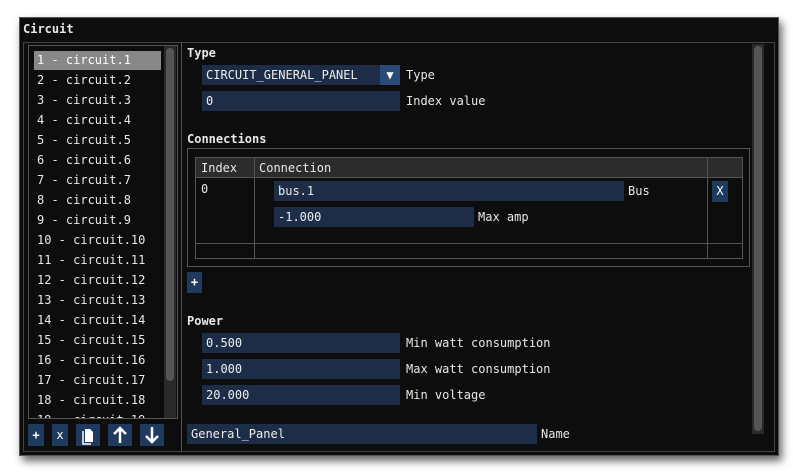 This screenshot has height=474, width=793. I want to click on remove-circuit-button: x, so click(60, 435).